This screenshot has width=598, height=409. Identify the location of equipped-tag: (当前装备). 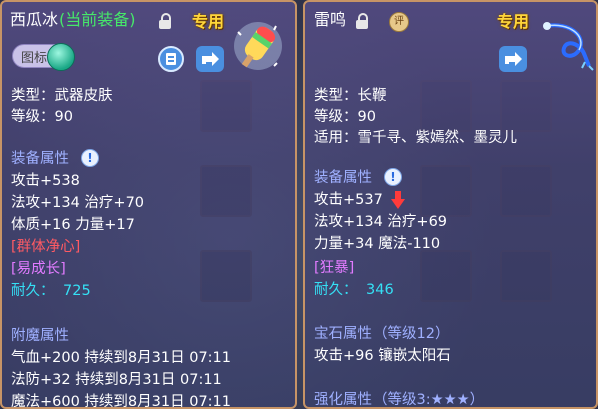
(97, 19).